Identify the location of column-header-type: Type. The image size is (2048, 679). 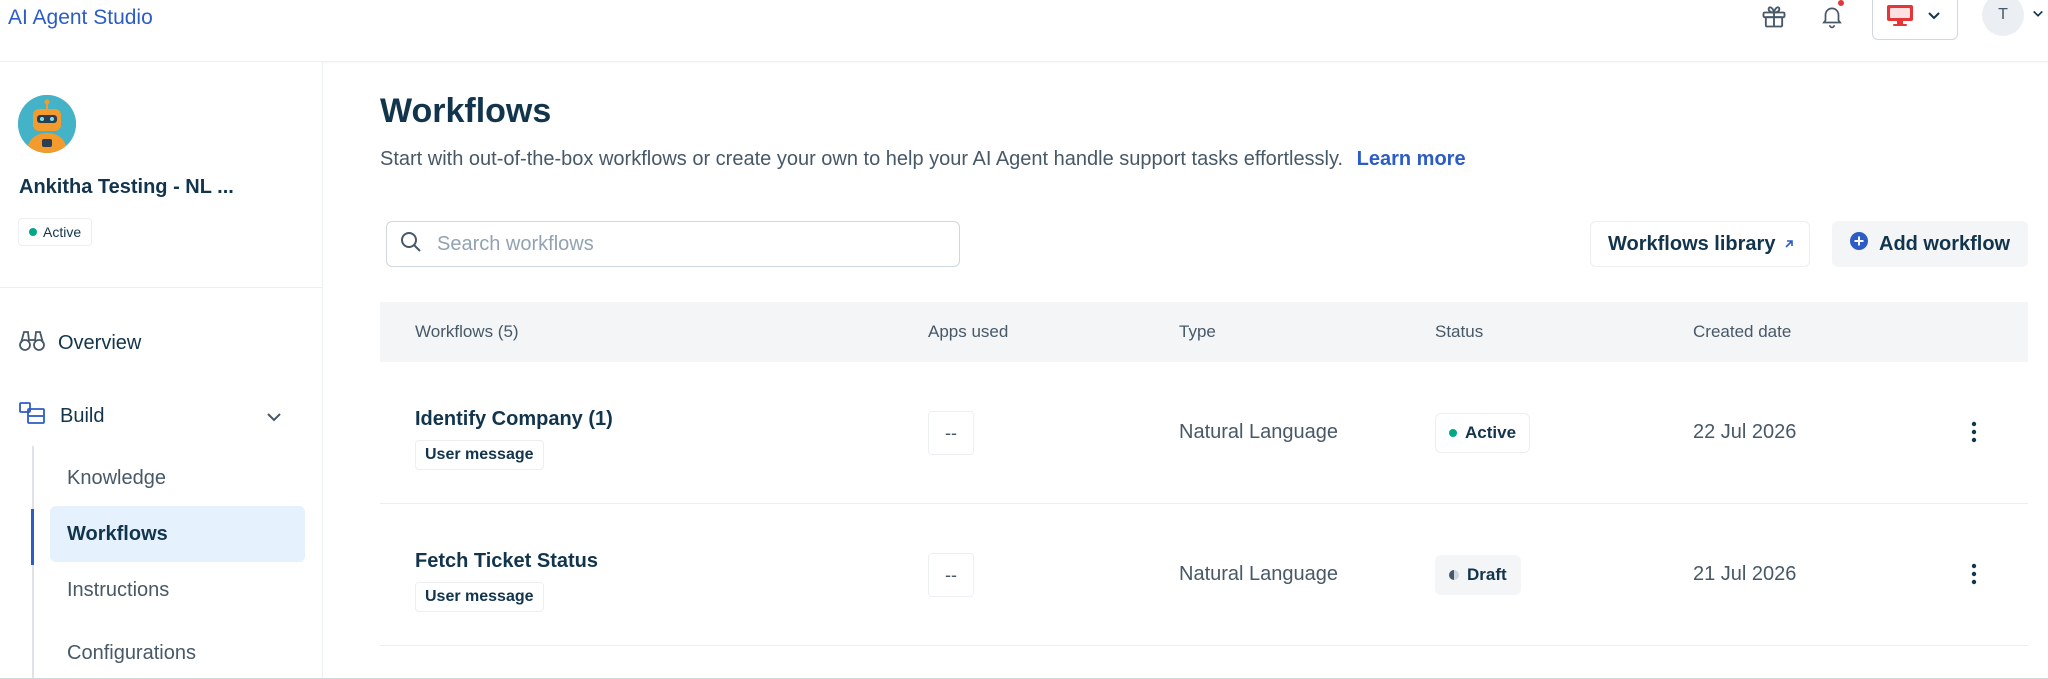
(1197, 331).